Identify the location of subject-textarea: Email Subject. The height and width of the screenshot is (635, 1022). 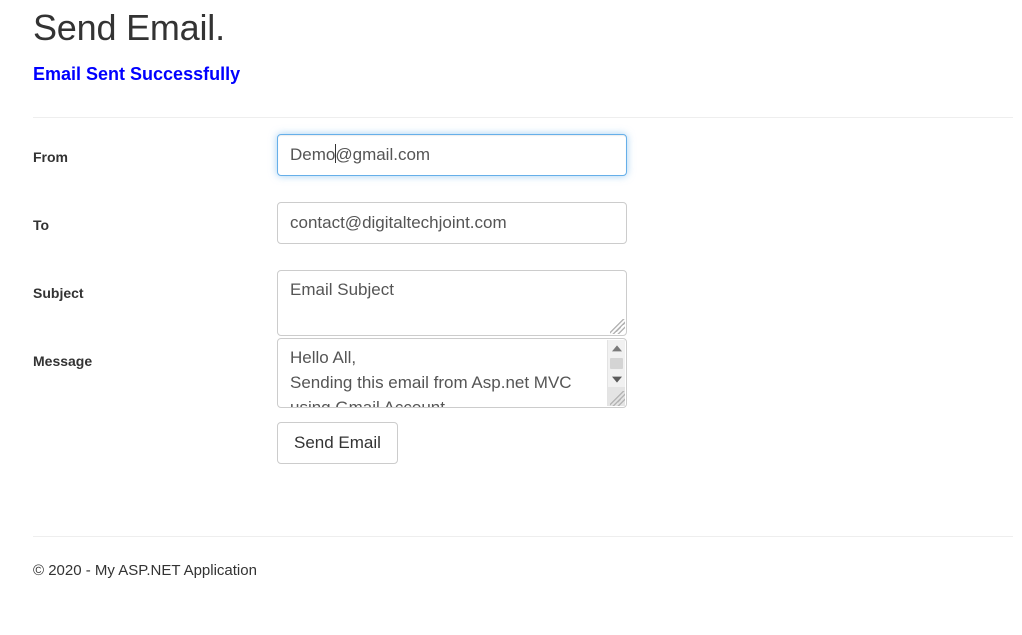
(452, 303).